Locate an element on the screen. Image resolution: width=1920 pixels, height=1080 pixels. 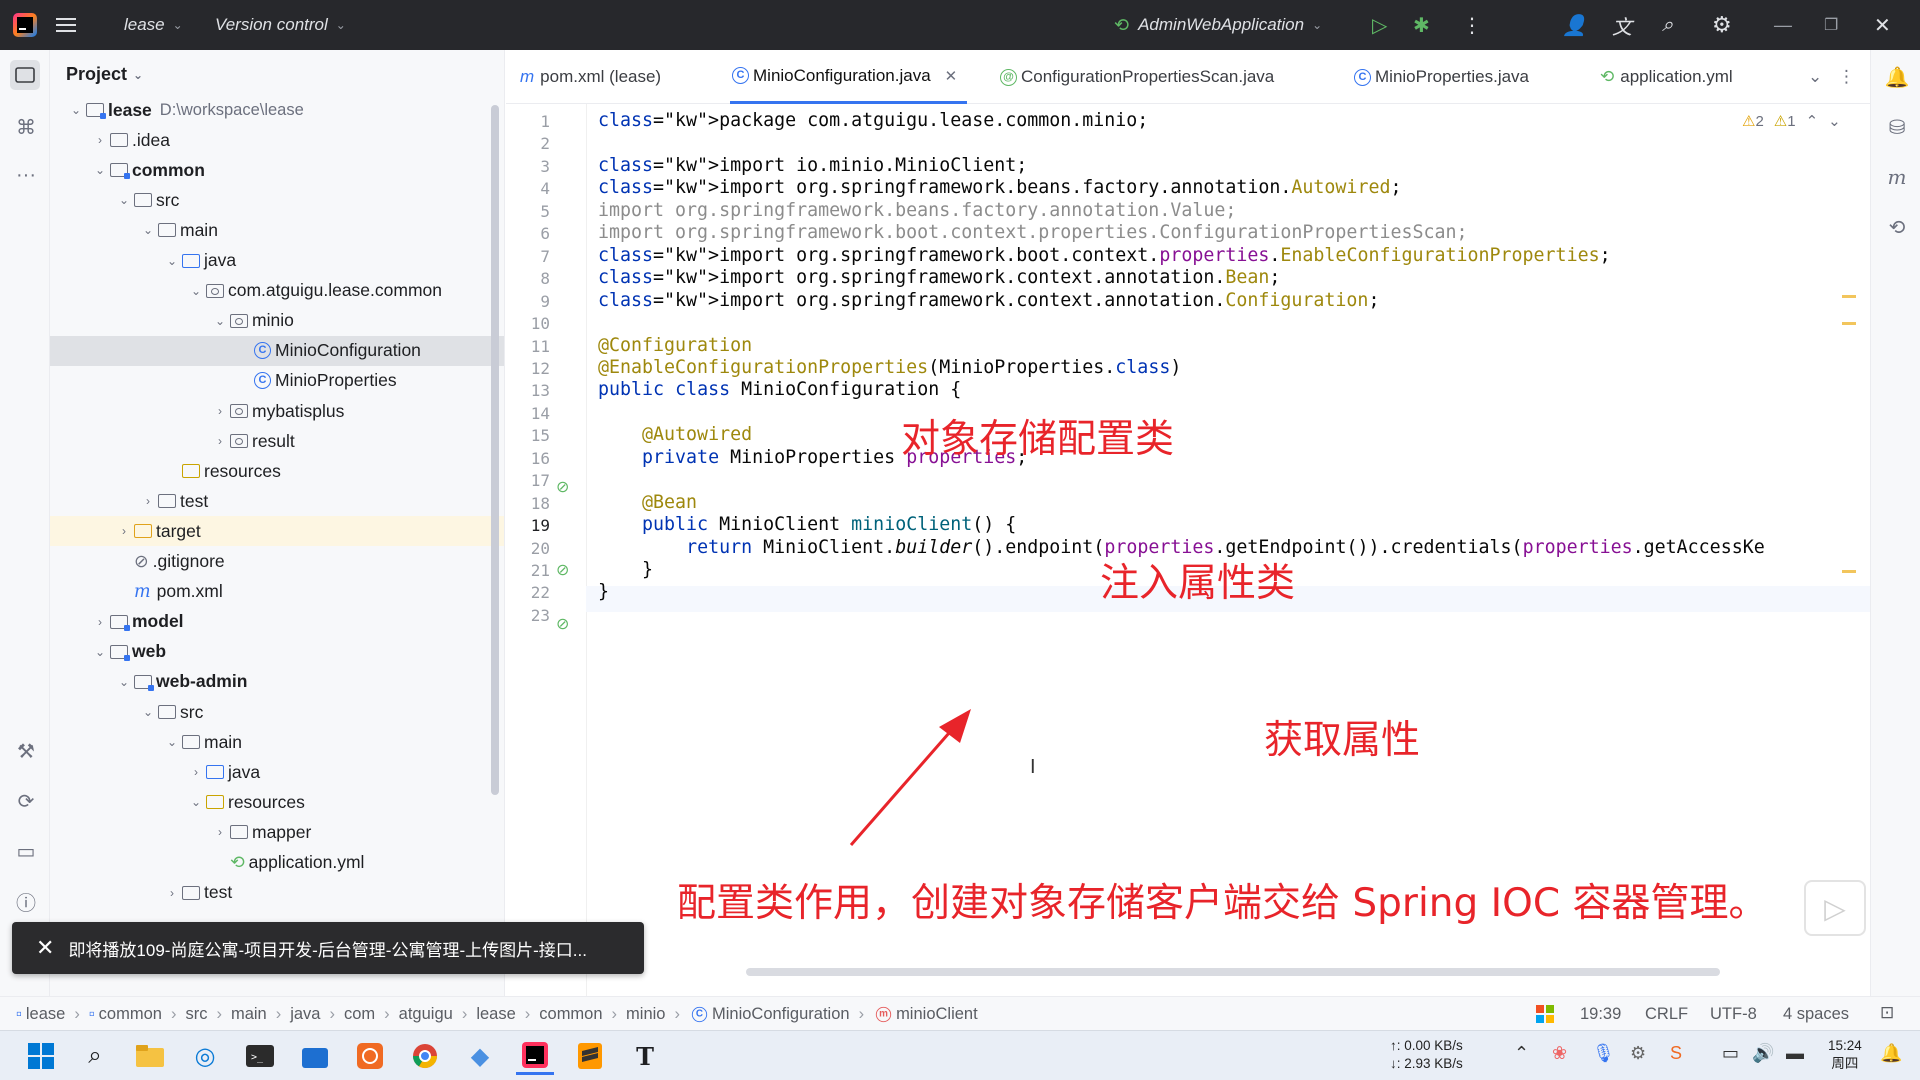
restore-icon: ❐ is located at coordinates (1831, 25).